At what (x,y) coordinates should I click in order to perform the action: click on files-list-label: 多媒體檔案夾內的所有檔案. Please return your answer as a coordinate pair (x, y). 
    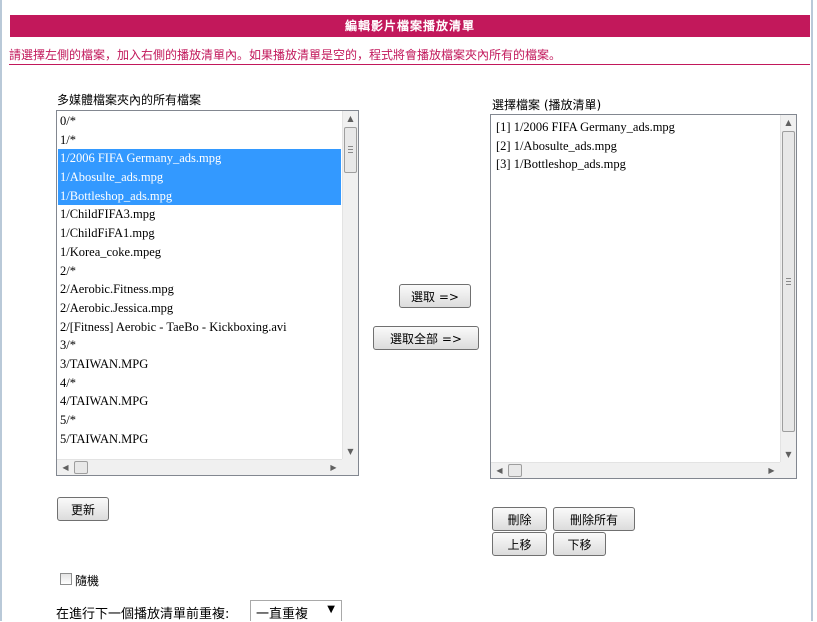
    Looking at the image, I should click on (129, 100).